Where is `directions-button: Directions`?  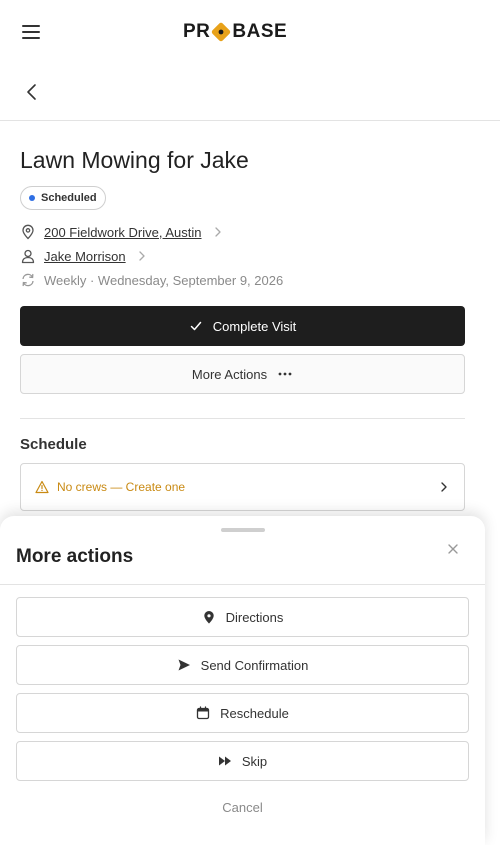
directions-button: Directions is located at coordinates (242, 617).